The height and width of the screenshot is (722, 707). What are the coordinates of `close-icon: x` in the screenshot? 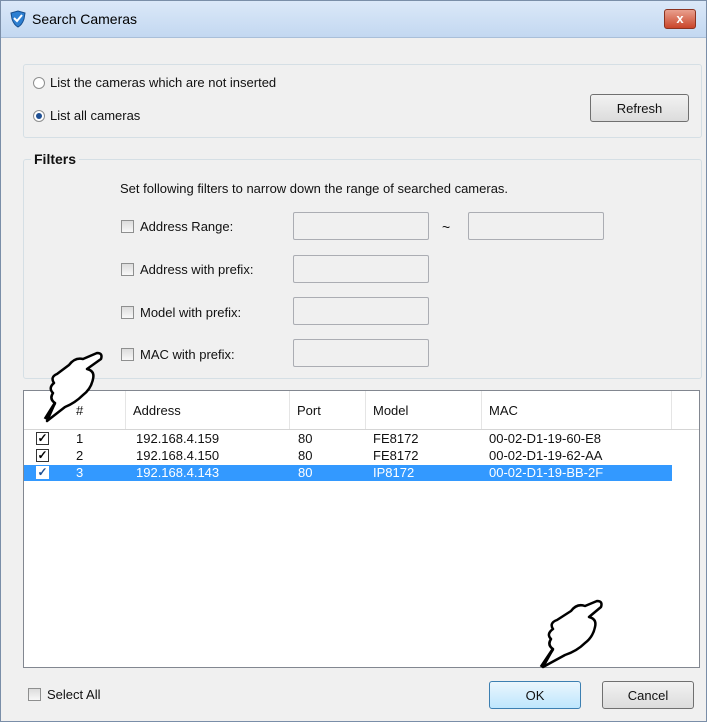 It's located at (680, 18).